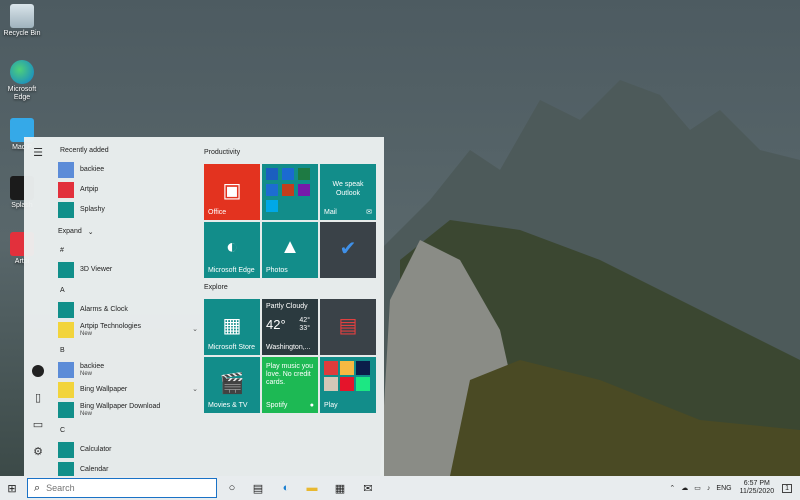 The image size is (800, 500). What do you see at coordinates (38, 452) in the screenshot?
I see `settings-gear-icon: ⚙` at bounding box center [38, 452].